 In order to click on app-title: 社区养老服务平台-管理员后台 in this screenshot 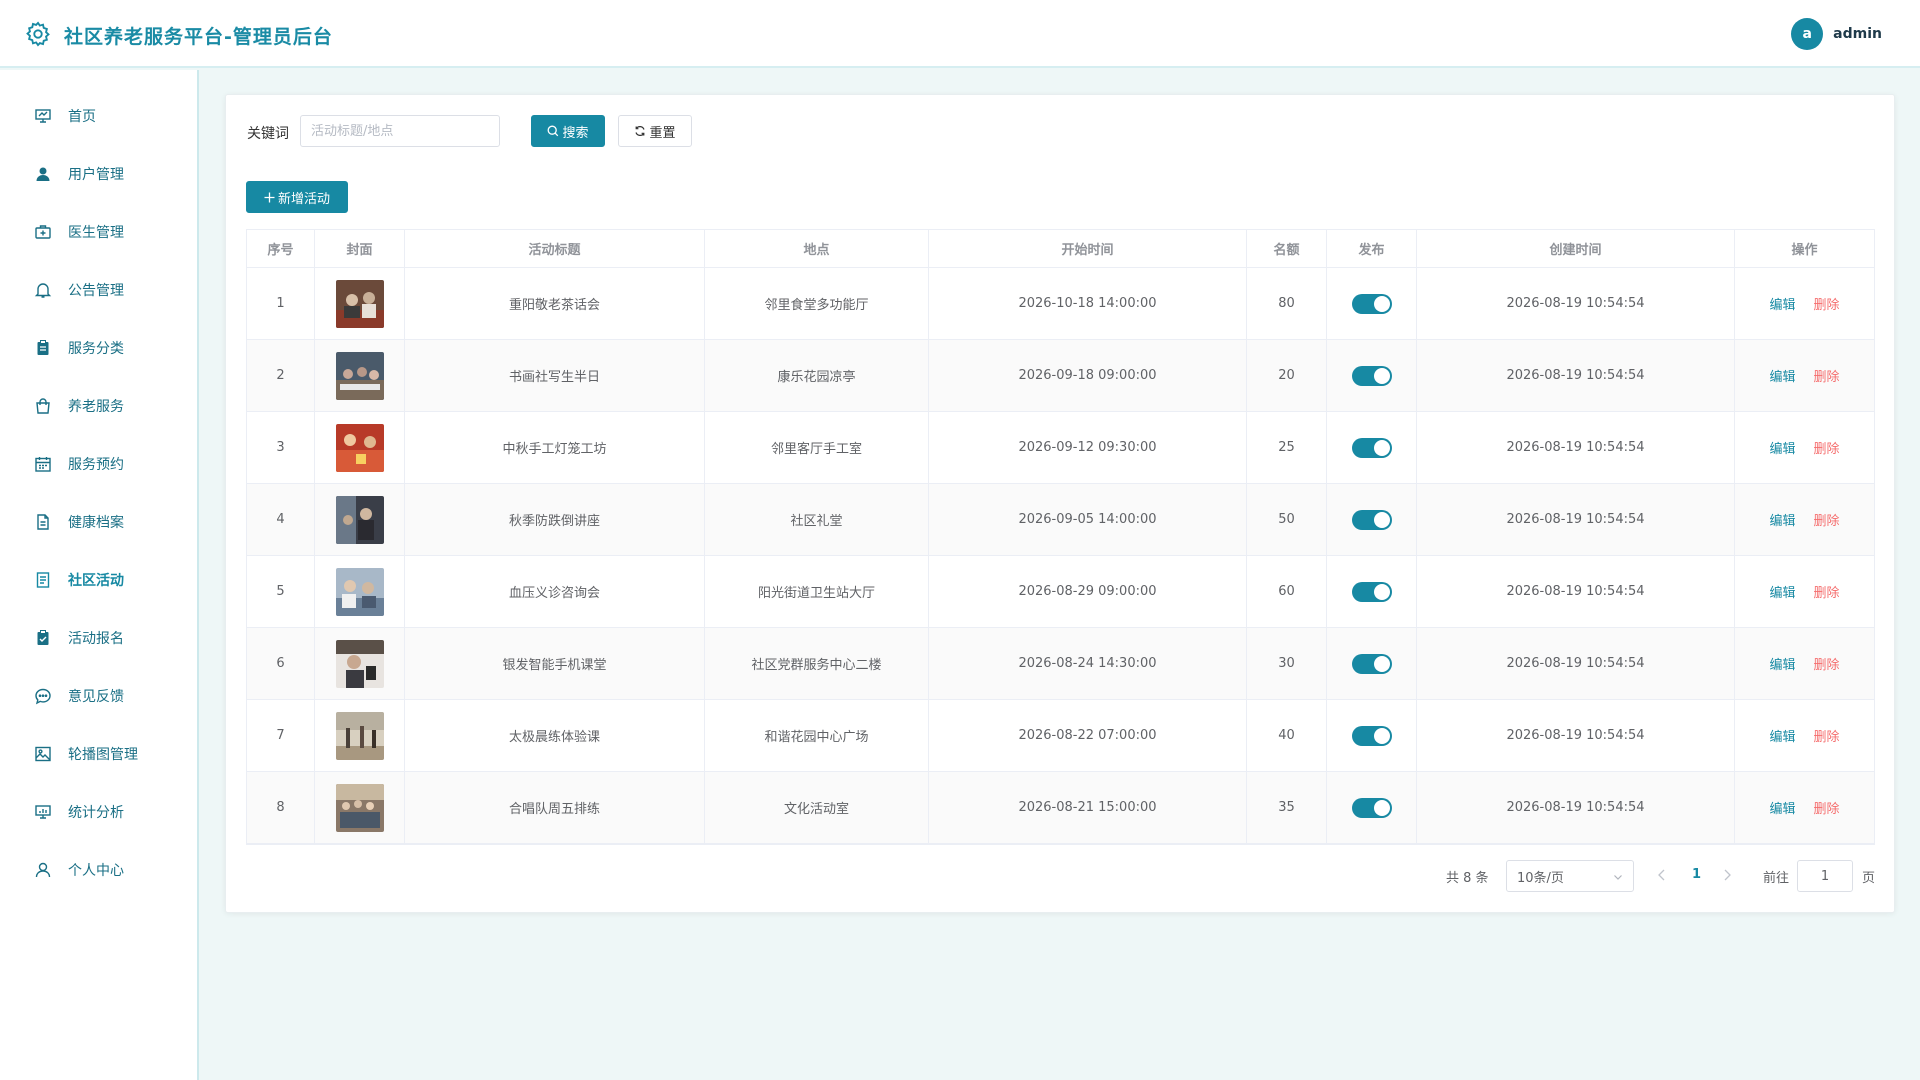, I will do `click(198, 37)`.